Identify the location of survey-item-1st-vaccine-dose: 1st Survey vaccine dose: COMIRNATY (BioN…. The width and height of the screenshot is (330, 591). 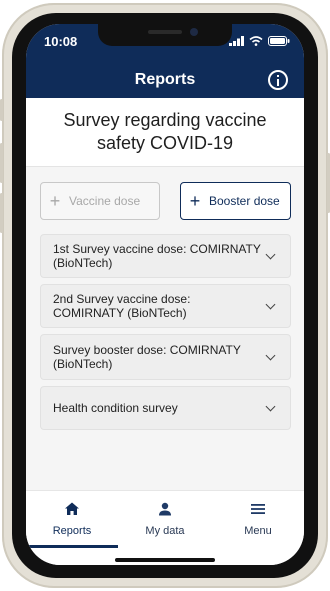
(165, 256).